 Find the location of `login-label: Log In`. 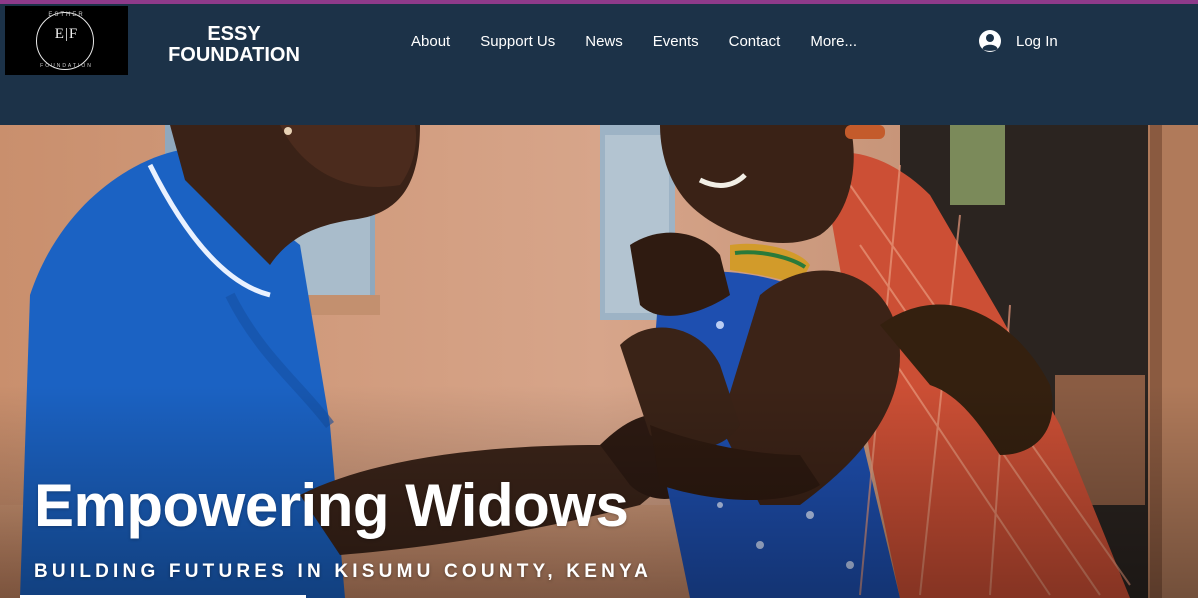

login-label: Log In is located at coordinates (1037, 41).